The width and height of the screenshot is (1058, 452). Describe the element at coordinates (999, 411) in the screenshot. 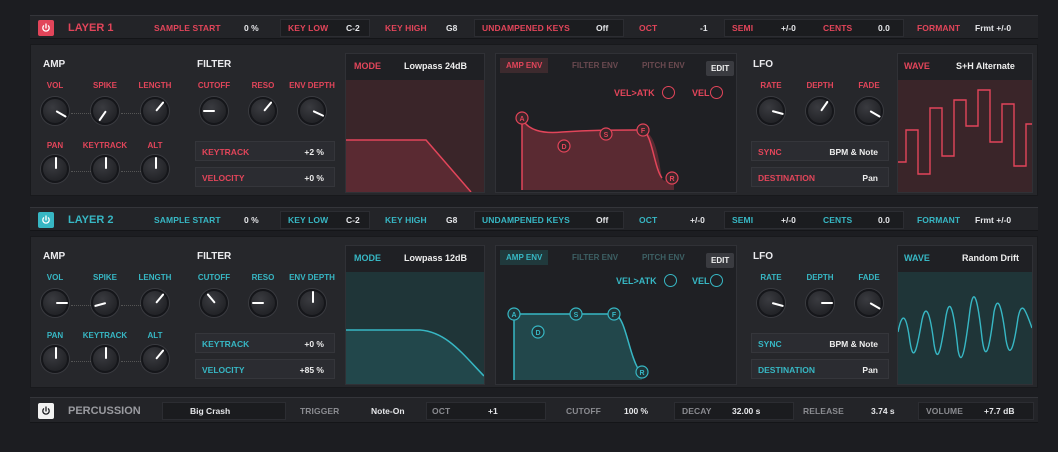

I see `volume-value: +7.7 dB` at that location.